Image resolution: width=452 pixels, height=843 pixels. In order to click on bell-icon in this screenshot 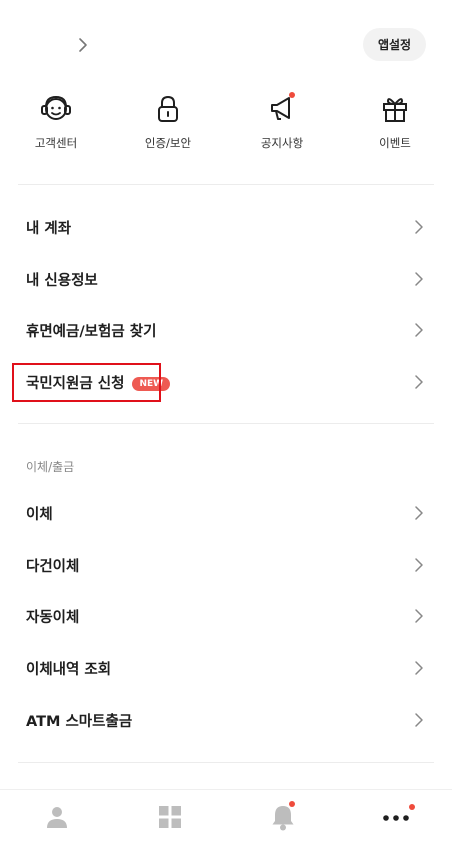, I will do `click(282, 818)`.